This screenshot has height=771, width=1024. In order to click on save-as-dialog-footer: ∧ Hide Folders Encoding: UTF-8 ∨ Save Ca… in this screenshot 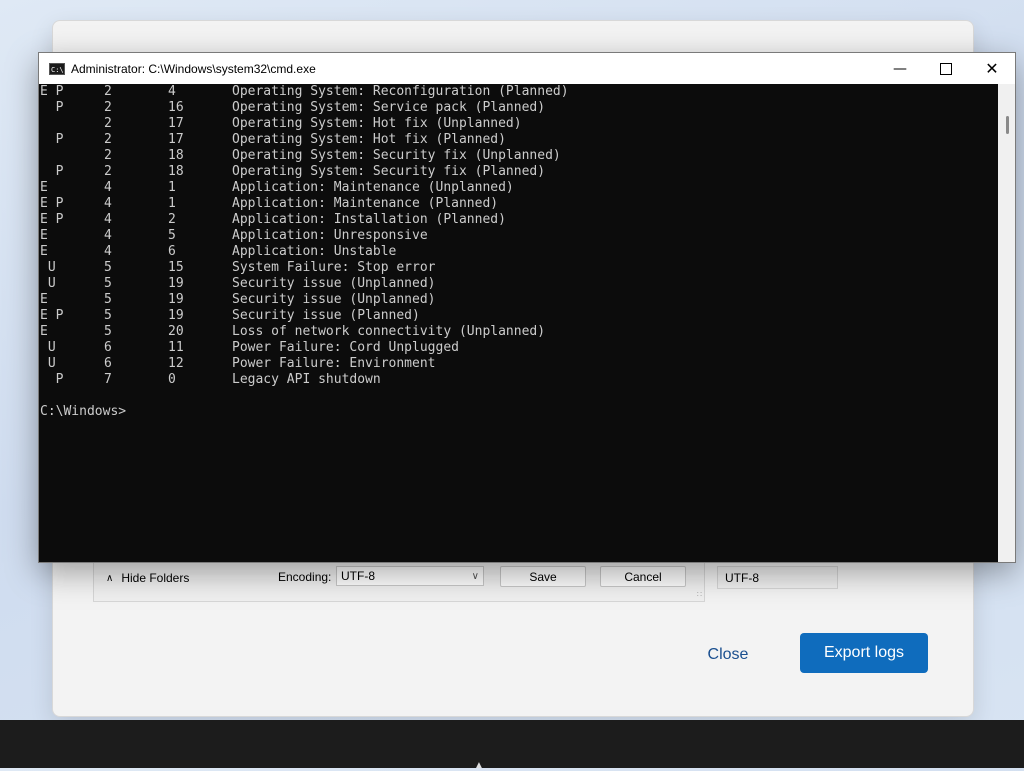, I will do `click(399, 581)`.